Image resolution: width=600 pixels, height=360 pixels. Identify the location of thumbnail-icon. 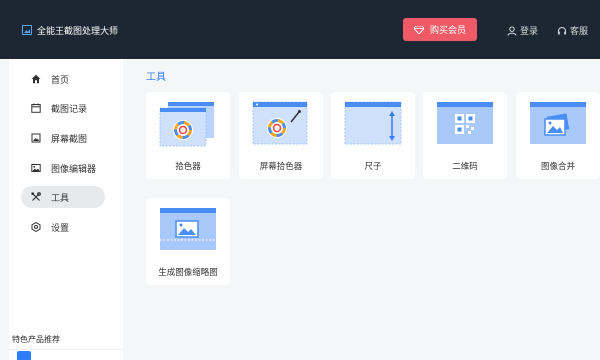
(188, 229).